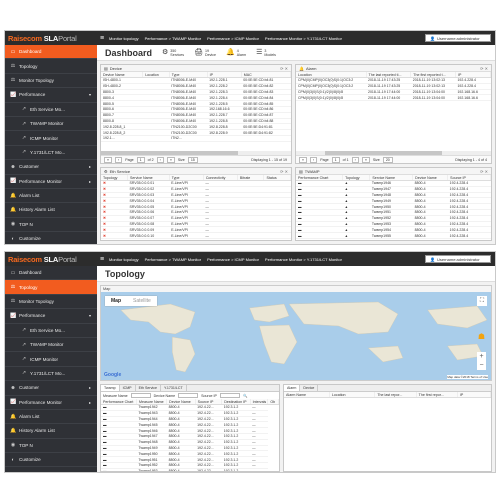  I want to click on panel-header: ▤ Device ⟳ ✕, so click(196, 68).